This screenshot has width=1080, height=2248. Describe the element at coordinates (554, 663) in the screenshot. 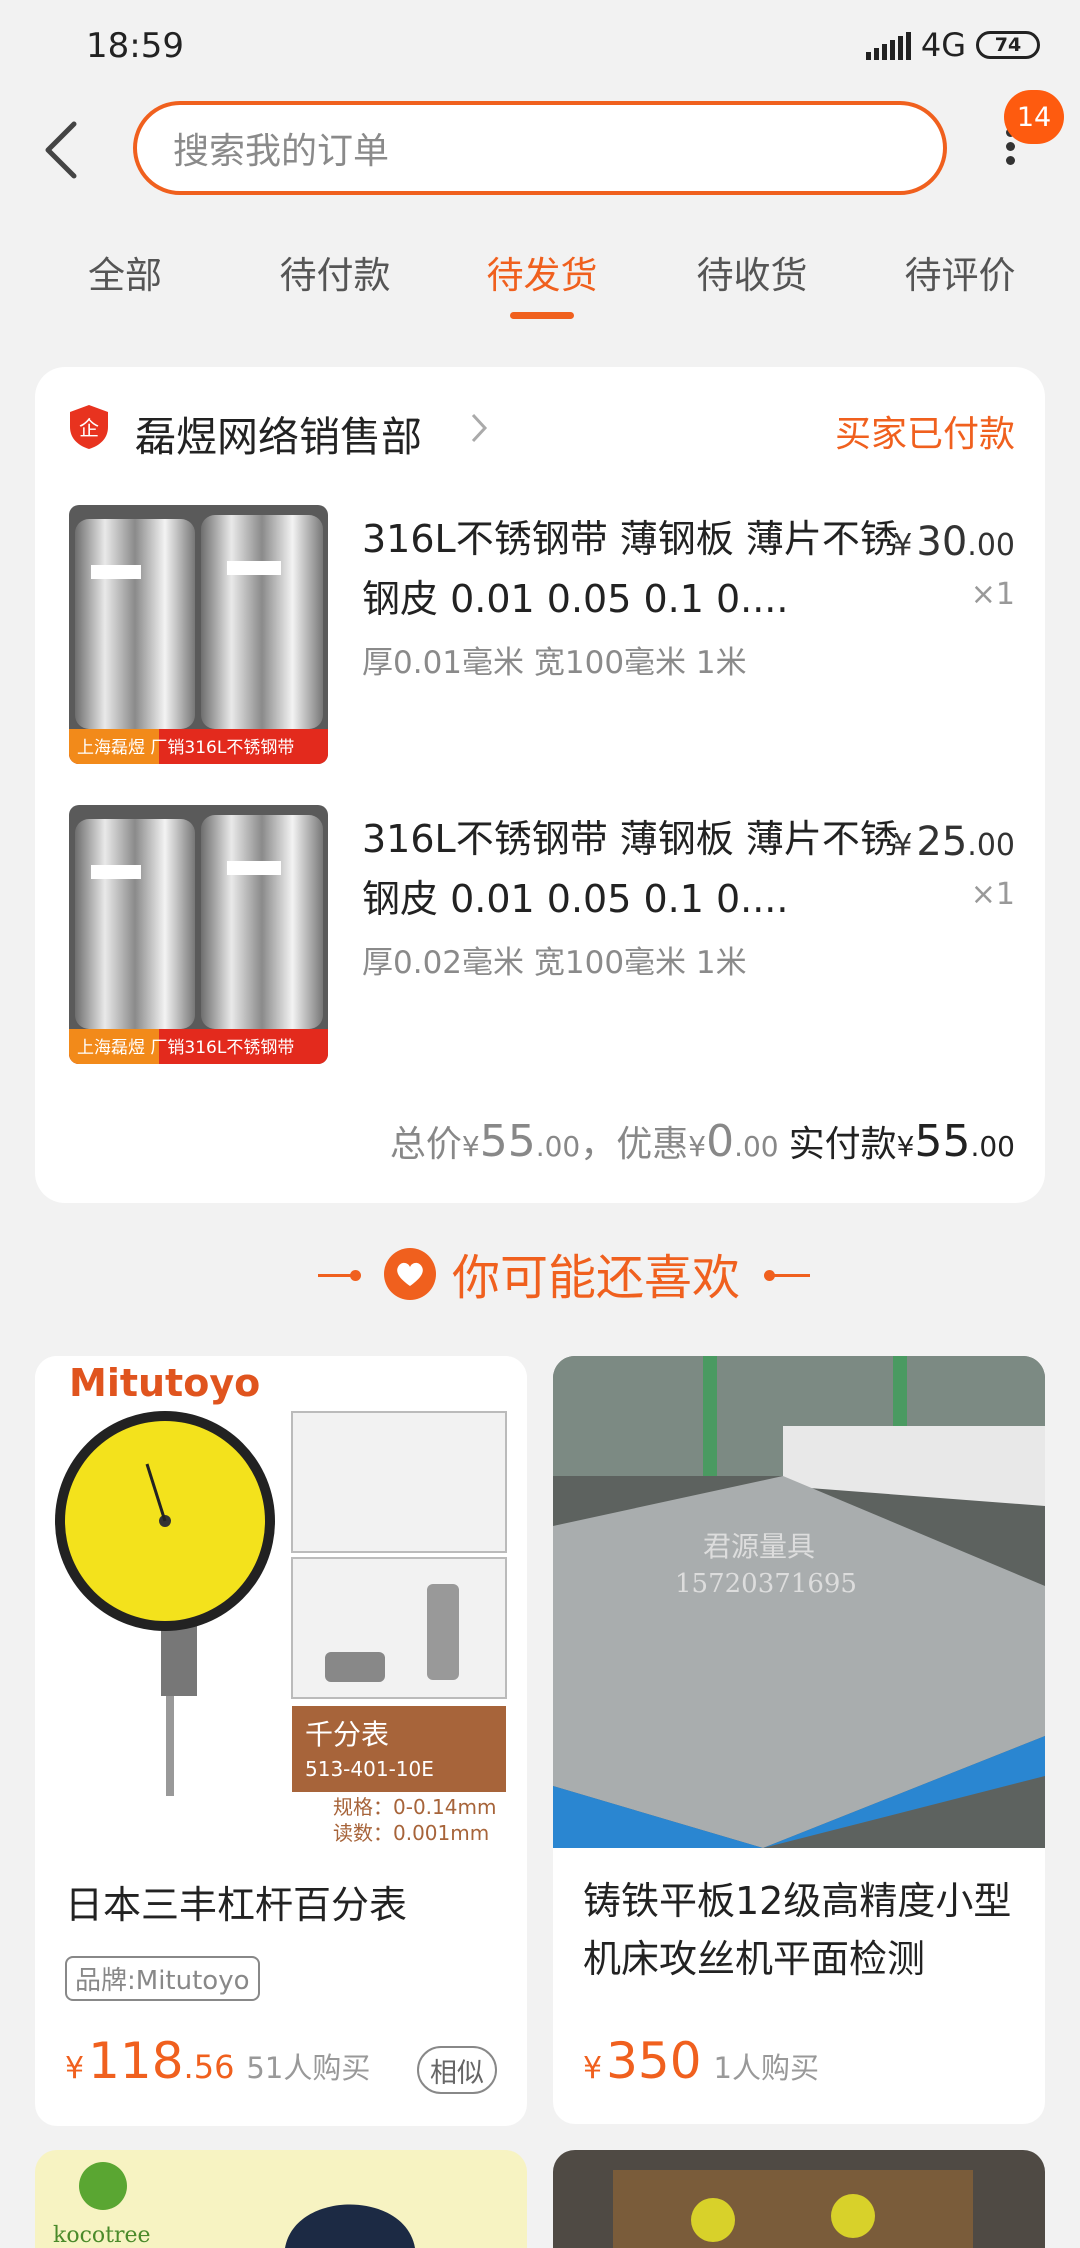

I see `product-sku: 厚0.01毫米 宽100毫米 1米` at that location.